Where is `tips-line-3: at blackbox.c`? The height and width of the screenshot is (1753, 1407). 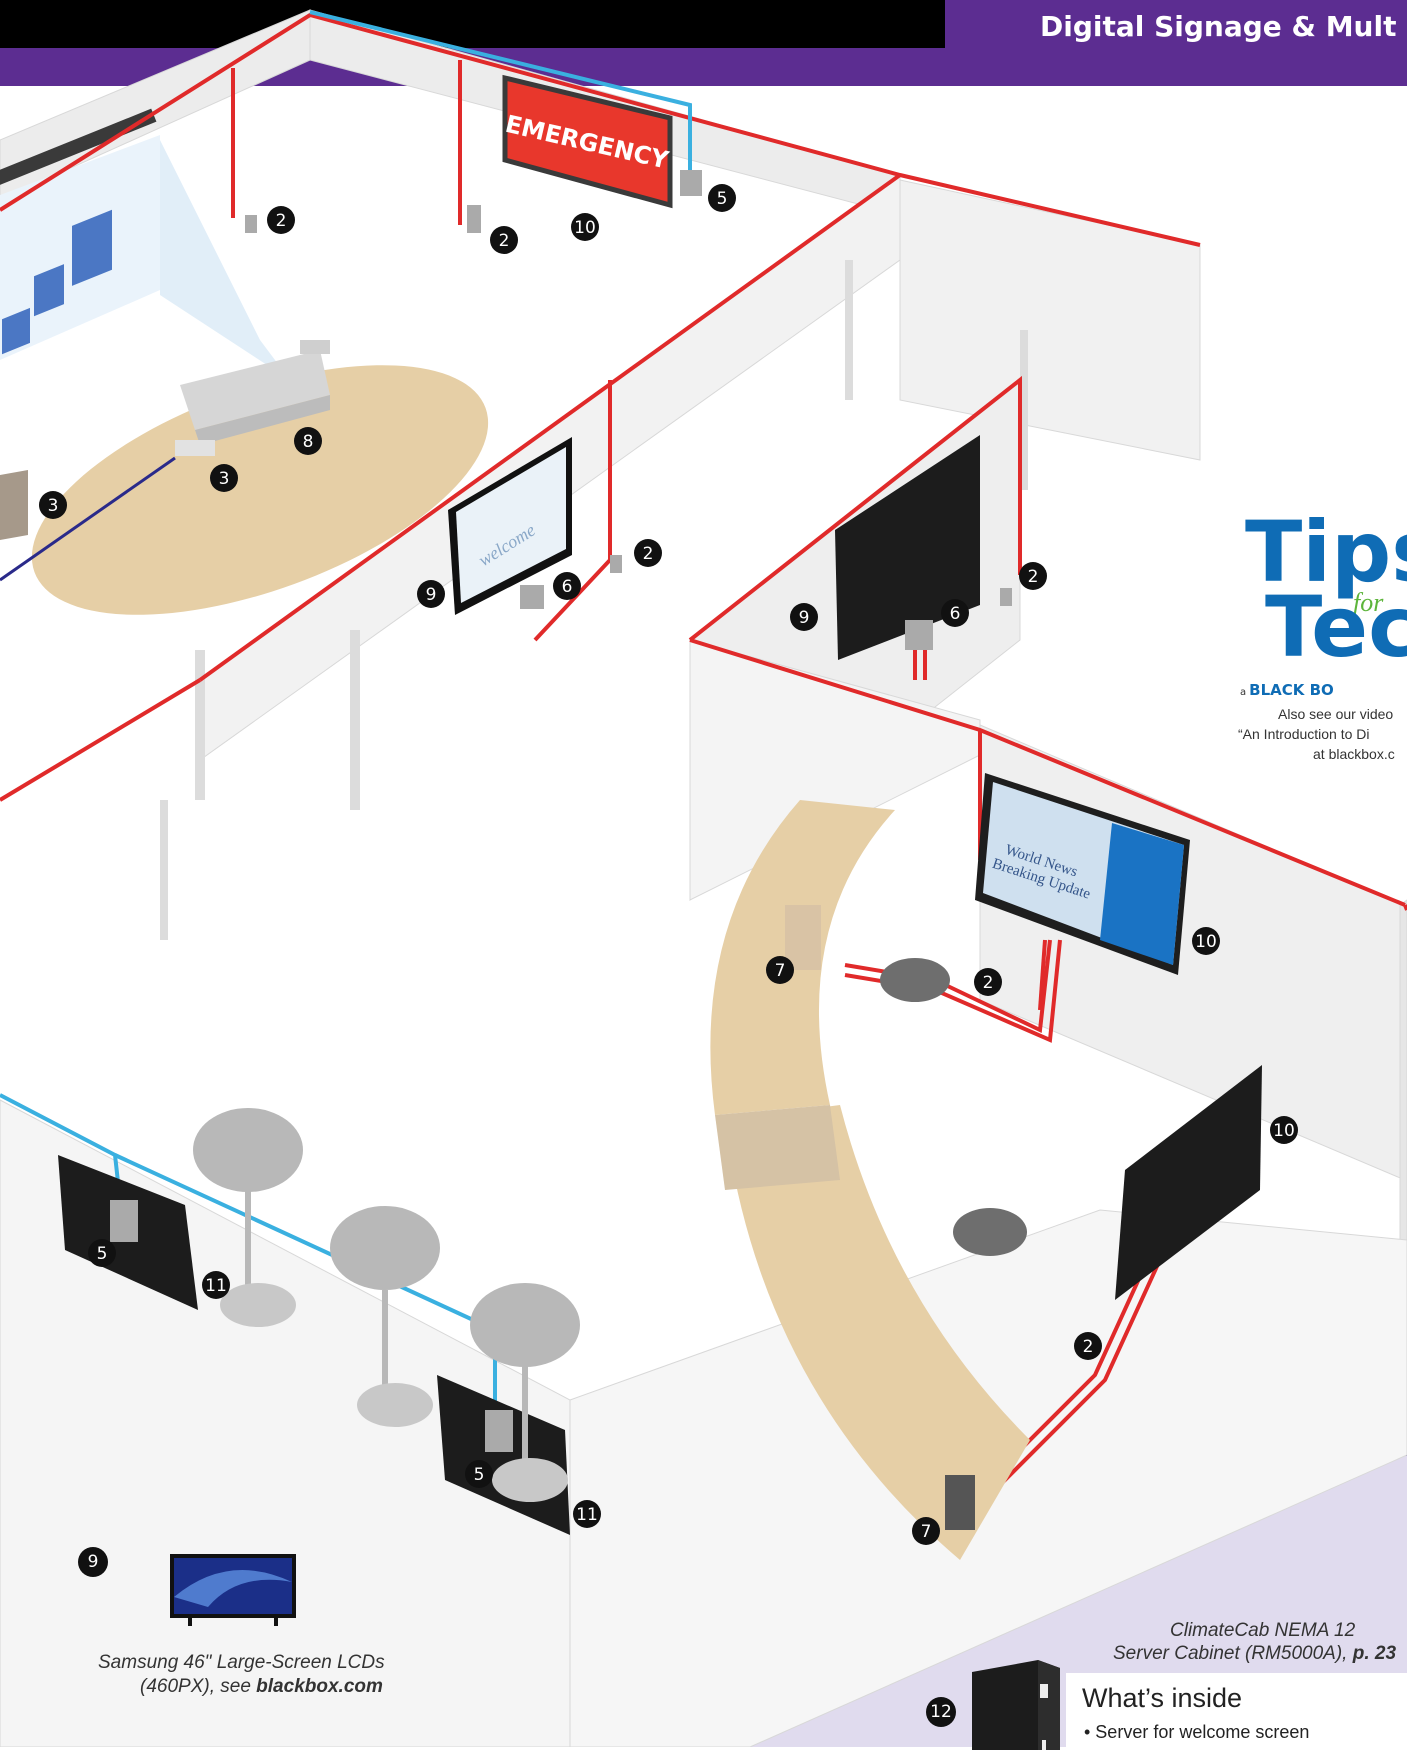 tips-line-3: at blackbox.c is located at coordinates (1354, 754).